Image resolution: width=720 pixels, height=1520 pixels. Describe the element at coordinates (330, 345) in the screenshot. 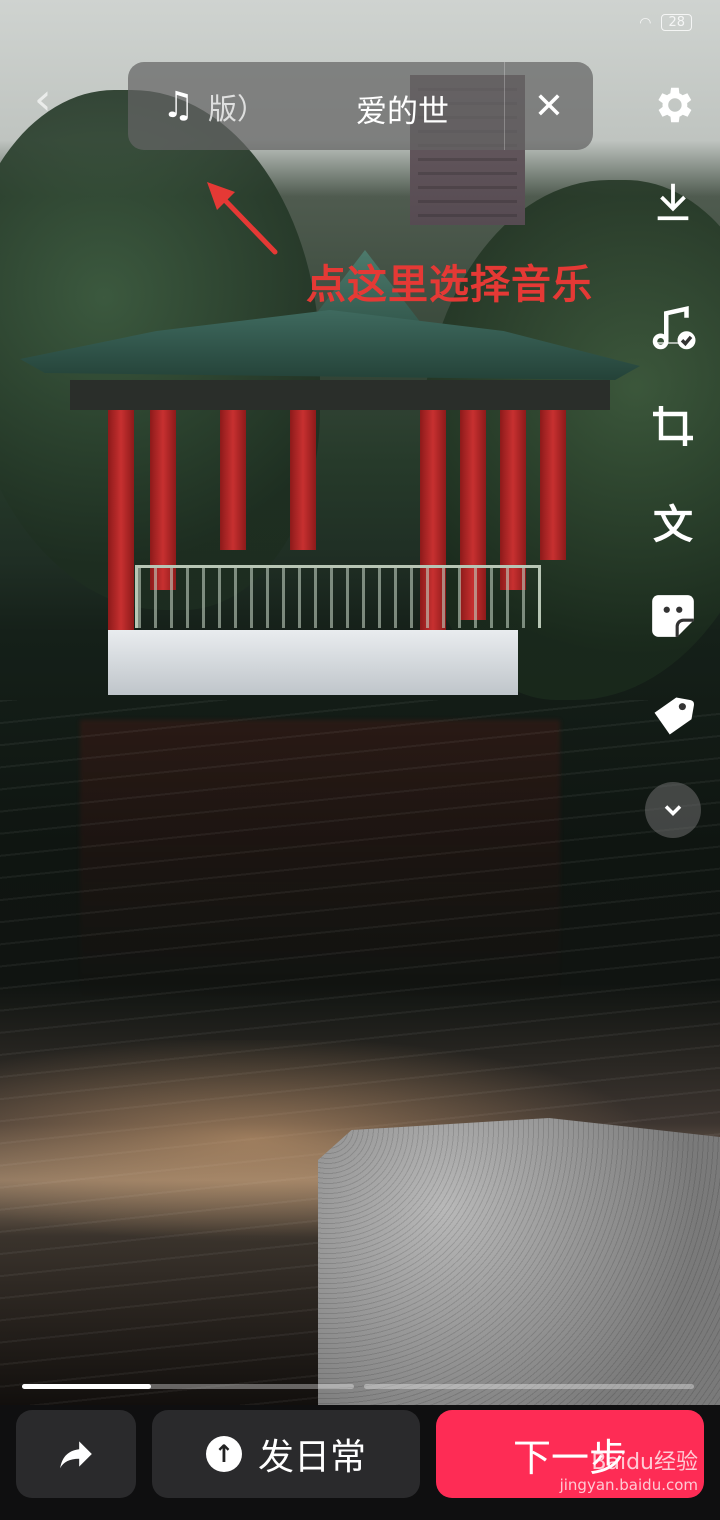

I see `roof` at that location.